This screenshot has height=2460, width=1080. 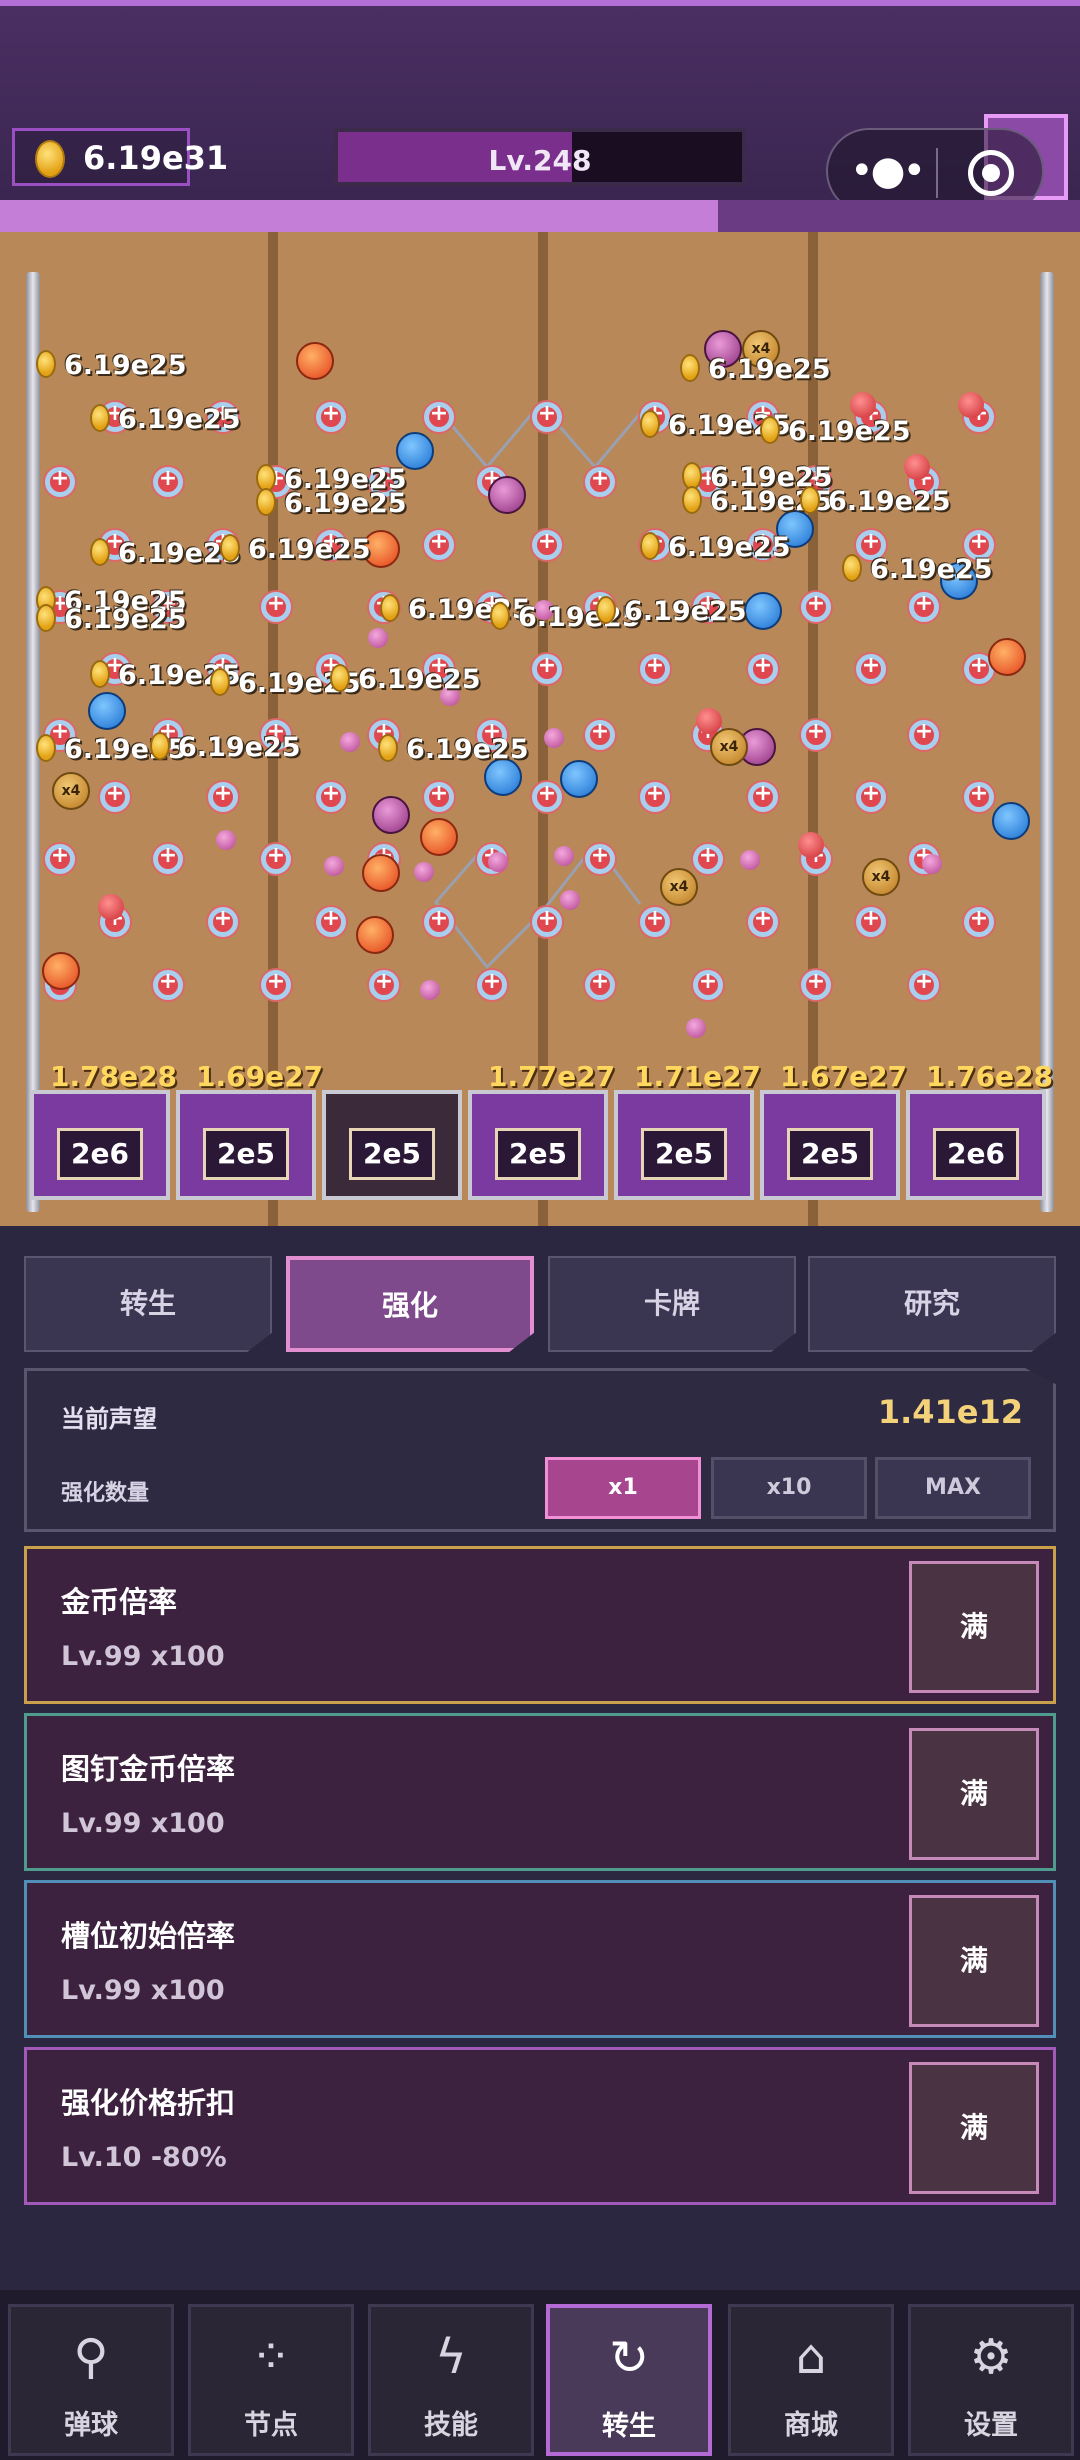 What do you see at coordinates (932, 1304) in the screenshot?
I see `tab-research: 研究` at bounding box center [932, 1304].